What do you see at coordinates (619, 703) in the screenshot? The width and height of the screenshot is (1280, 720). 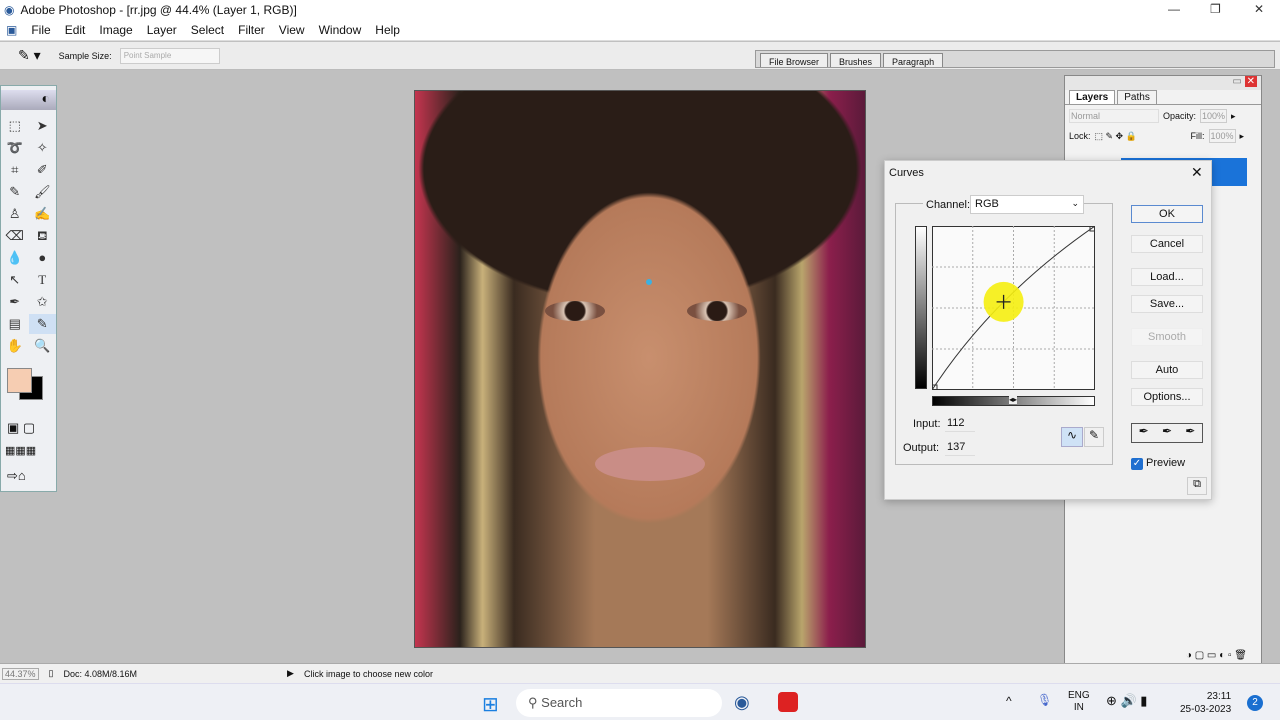 I see `taskbar-search: ⚲ Search` at bounding box center [619, 703].